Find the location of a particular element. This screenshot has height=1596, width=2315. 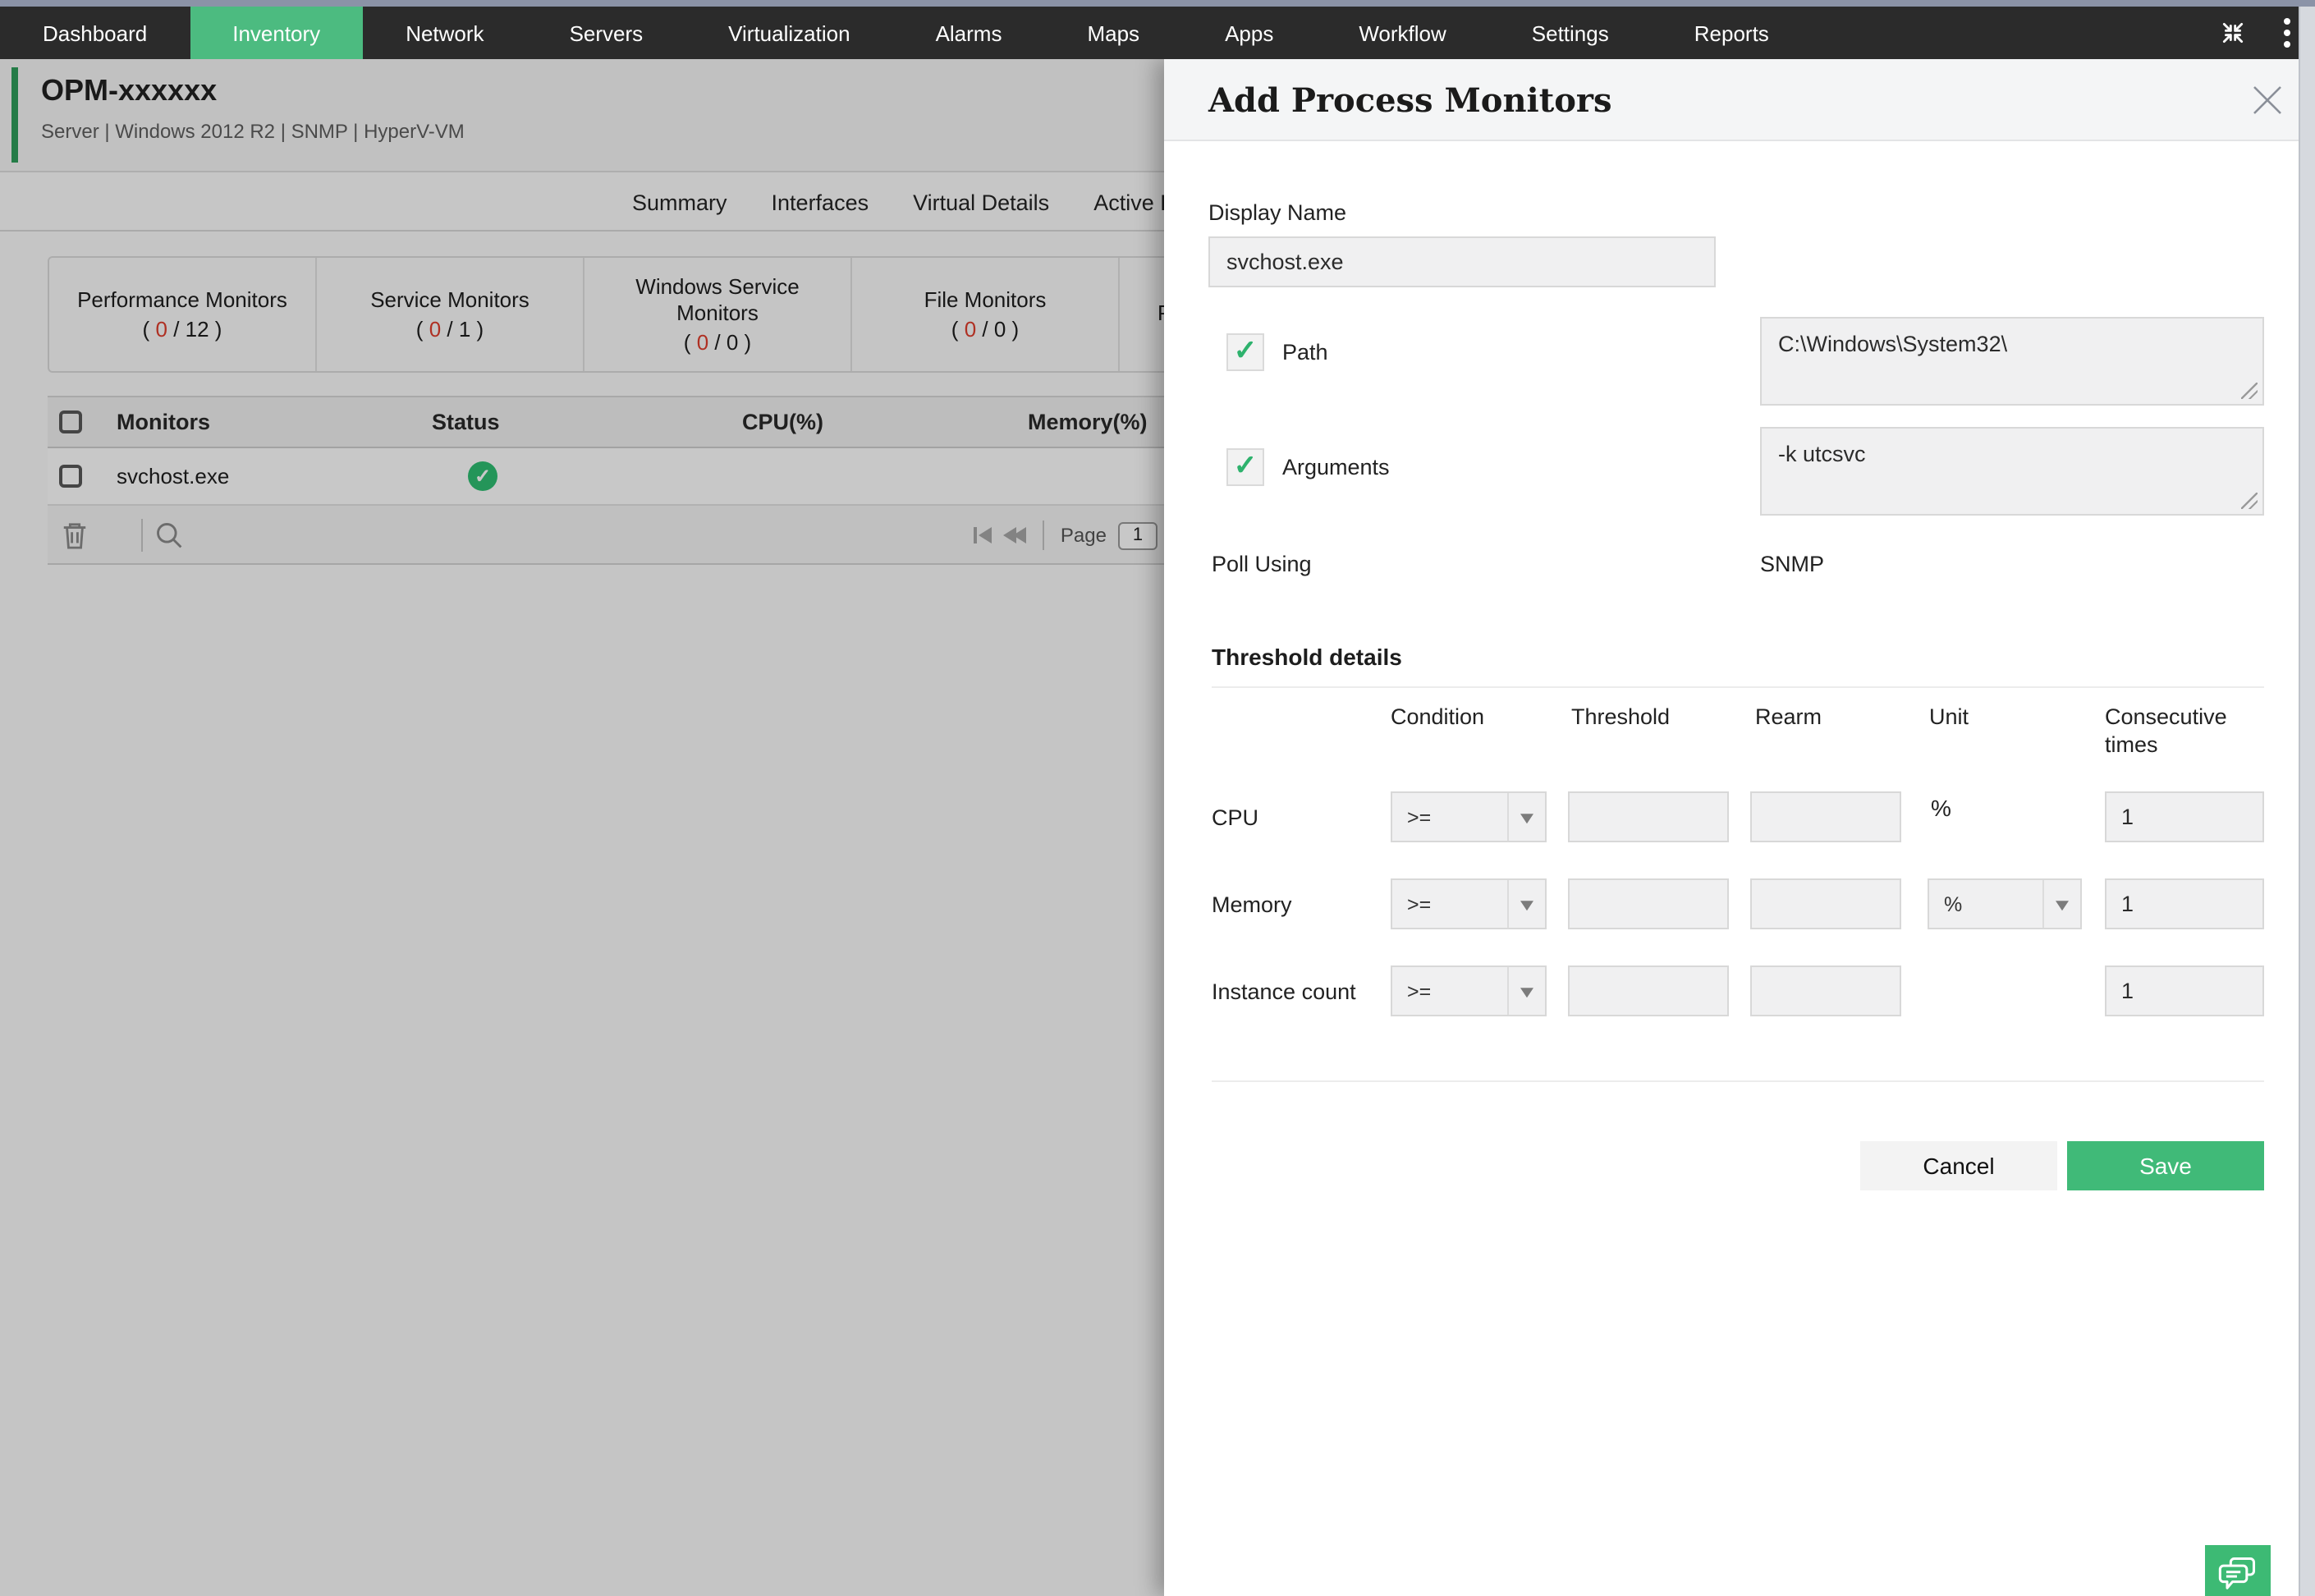

nav-item-virtualization: Virtualization is located at coordinates (788, 33).